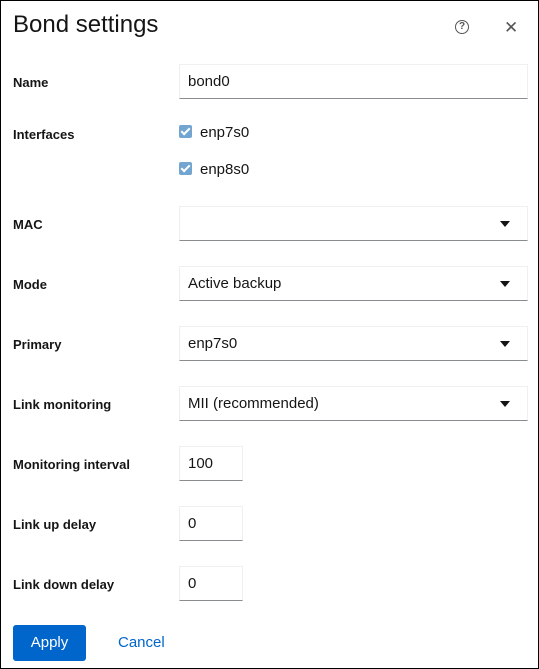 The image size is (539, 669). I want to click on link-up-delay-label: Link up delay, so click(55, 524).